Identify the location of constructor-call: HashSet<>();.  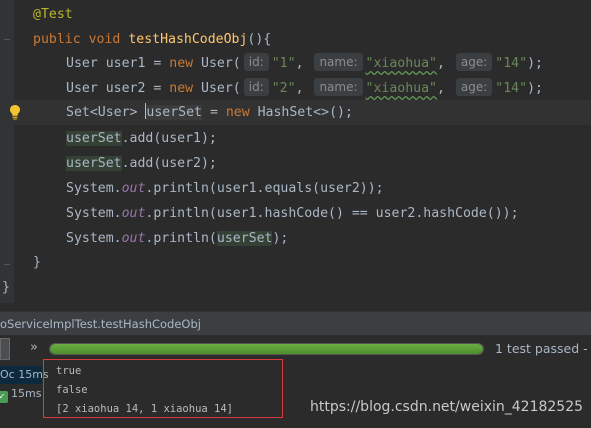
(305, 112).